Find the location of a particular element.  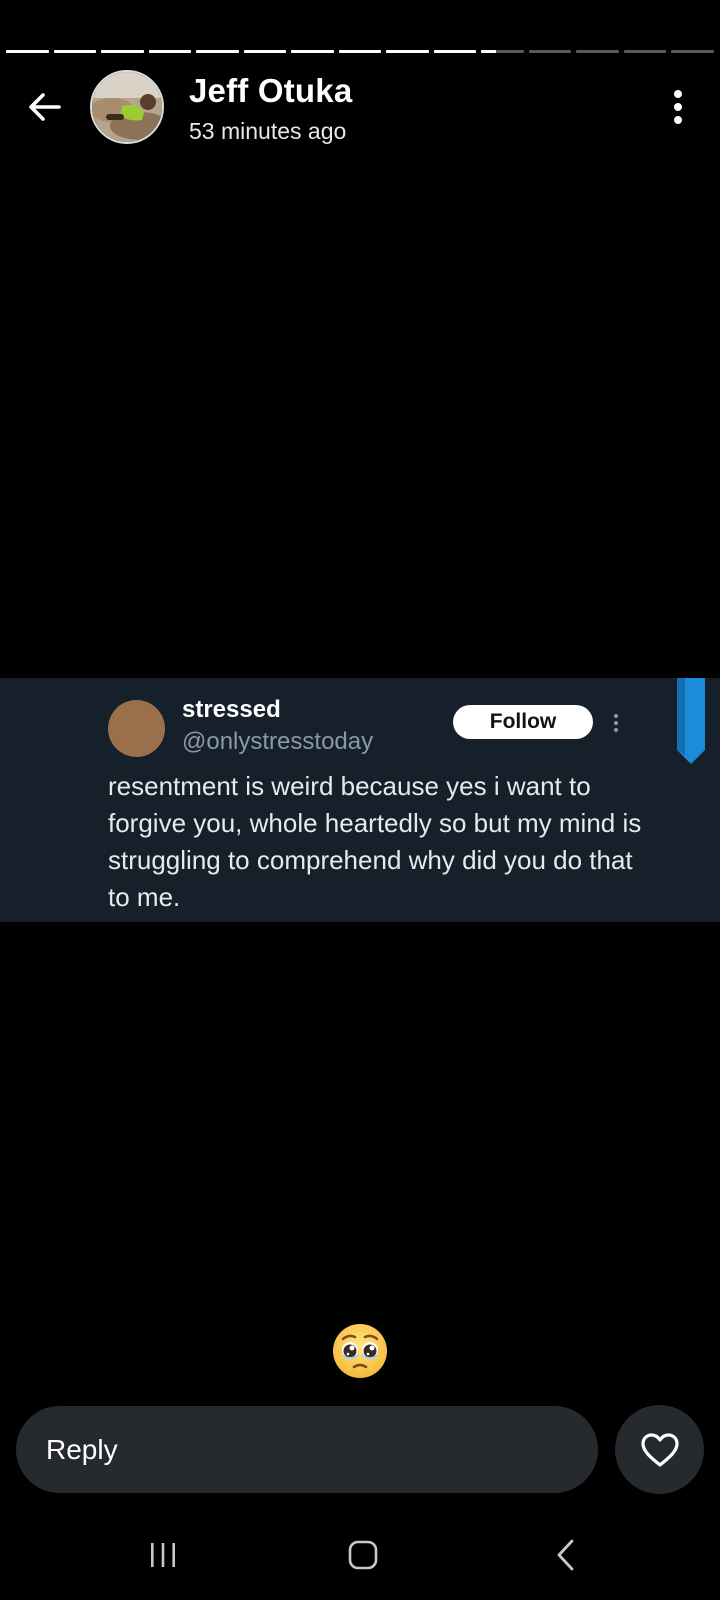

more-options-button is located at coordinates (678, 107).